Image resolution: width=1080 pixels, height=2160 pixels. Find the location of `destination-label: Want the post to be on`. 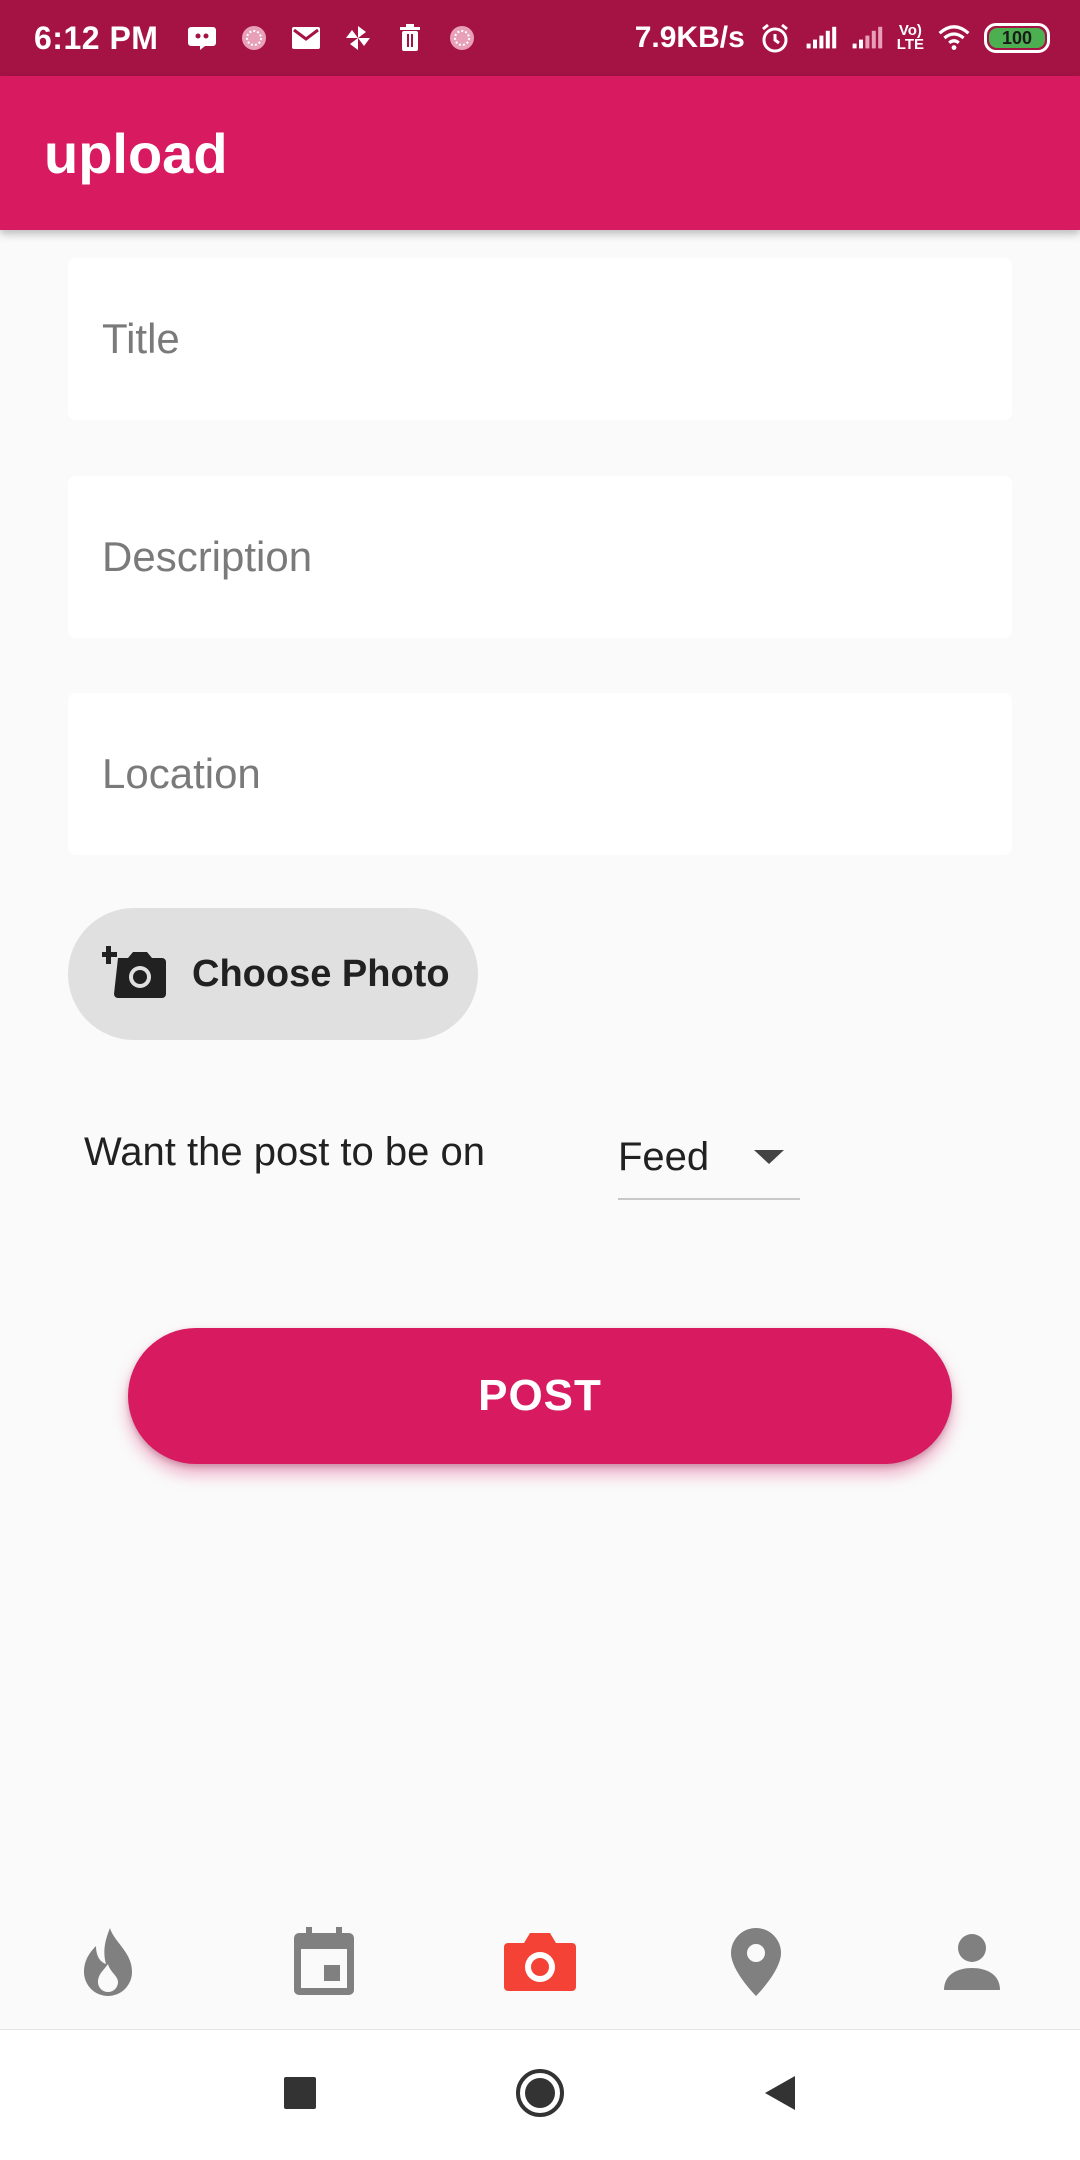

destination-label: Want the post to be on is located at coordinates (284, 1152).